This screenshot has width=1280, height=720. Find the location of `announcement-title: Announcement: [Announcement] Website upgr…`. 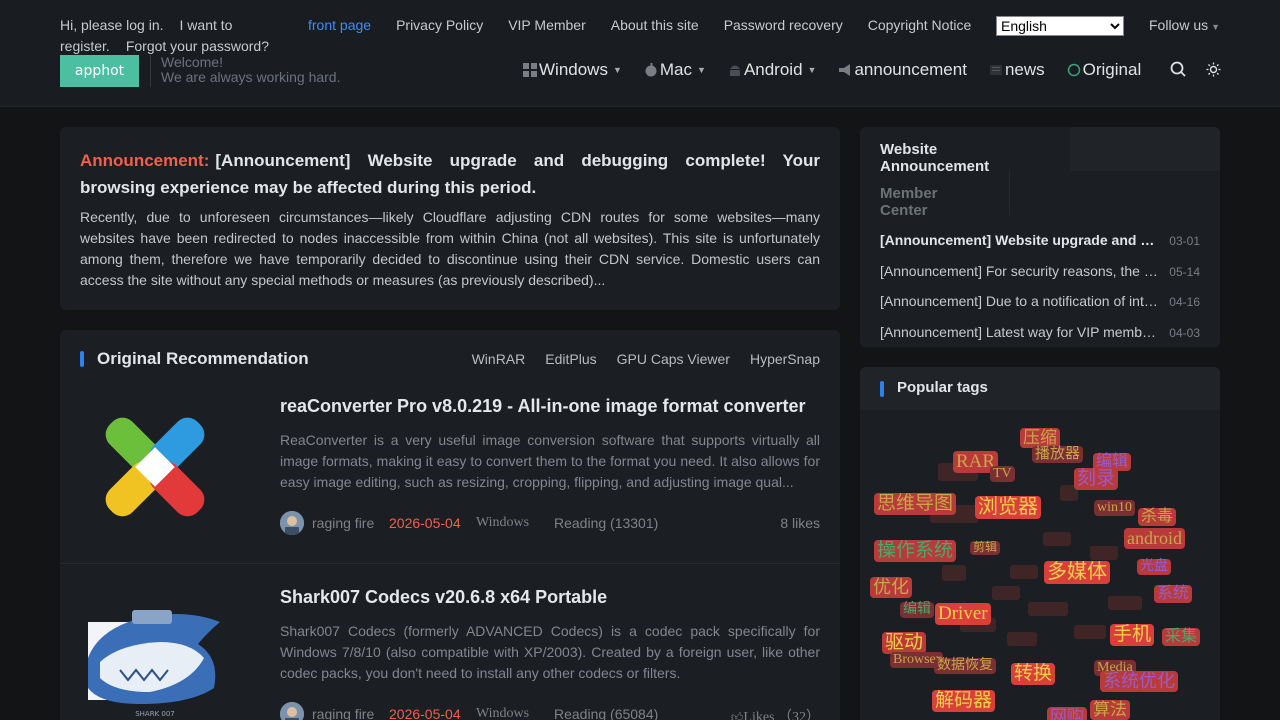

announcement-title: Announcement: [Announcement] Website upgr… is located at coordinates (450, 174).